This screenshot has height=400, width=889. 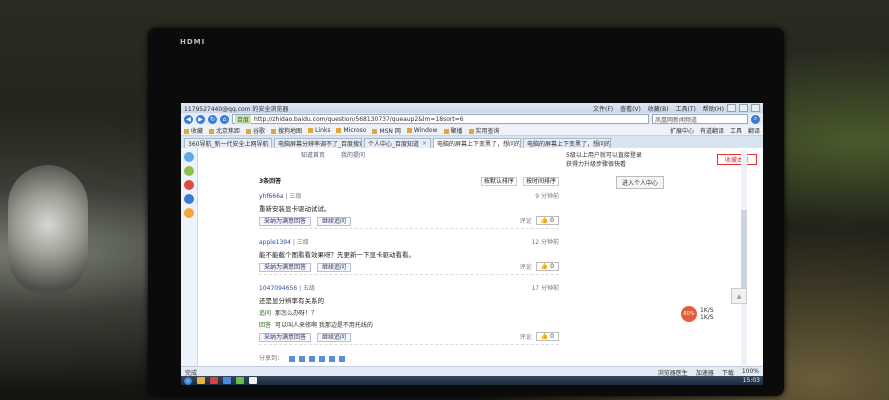 I want to click on youdao-translate-button: 有道翻译, so click(x=712, y=130).